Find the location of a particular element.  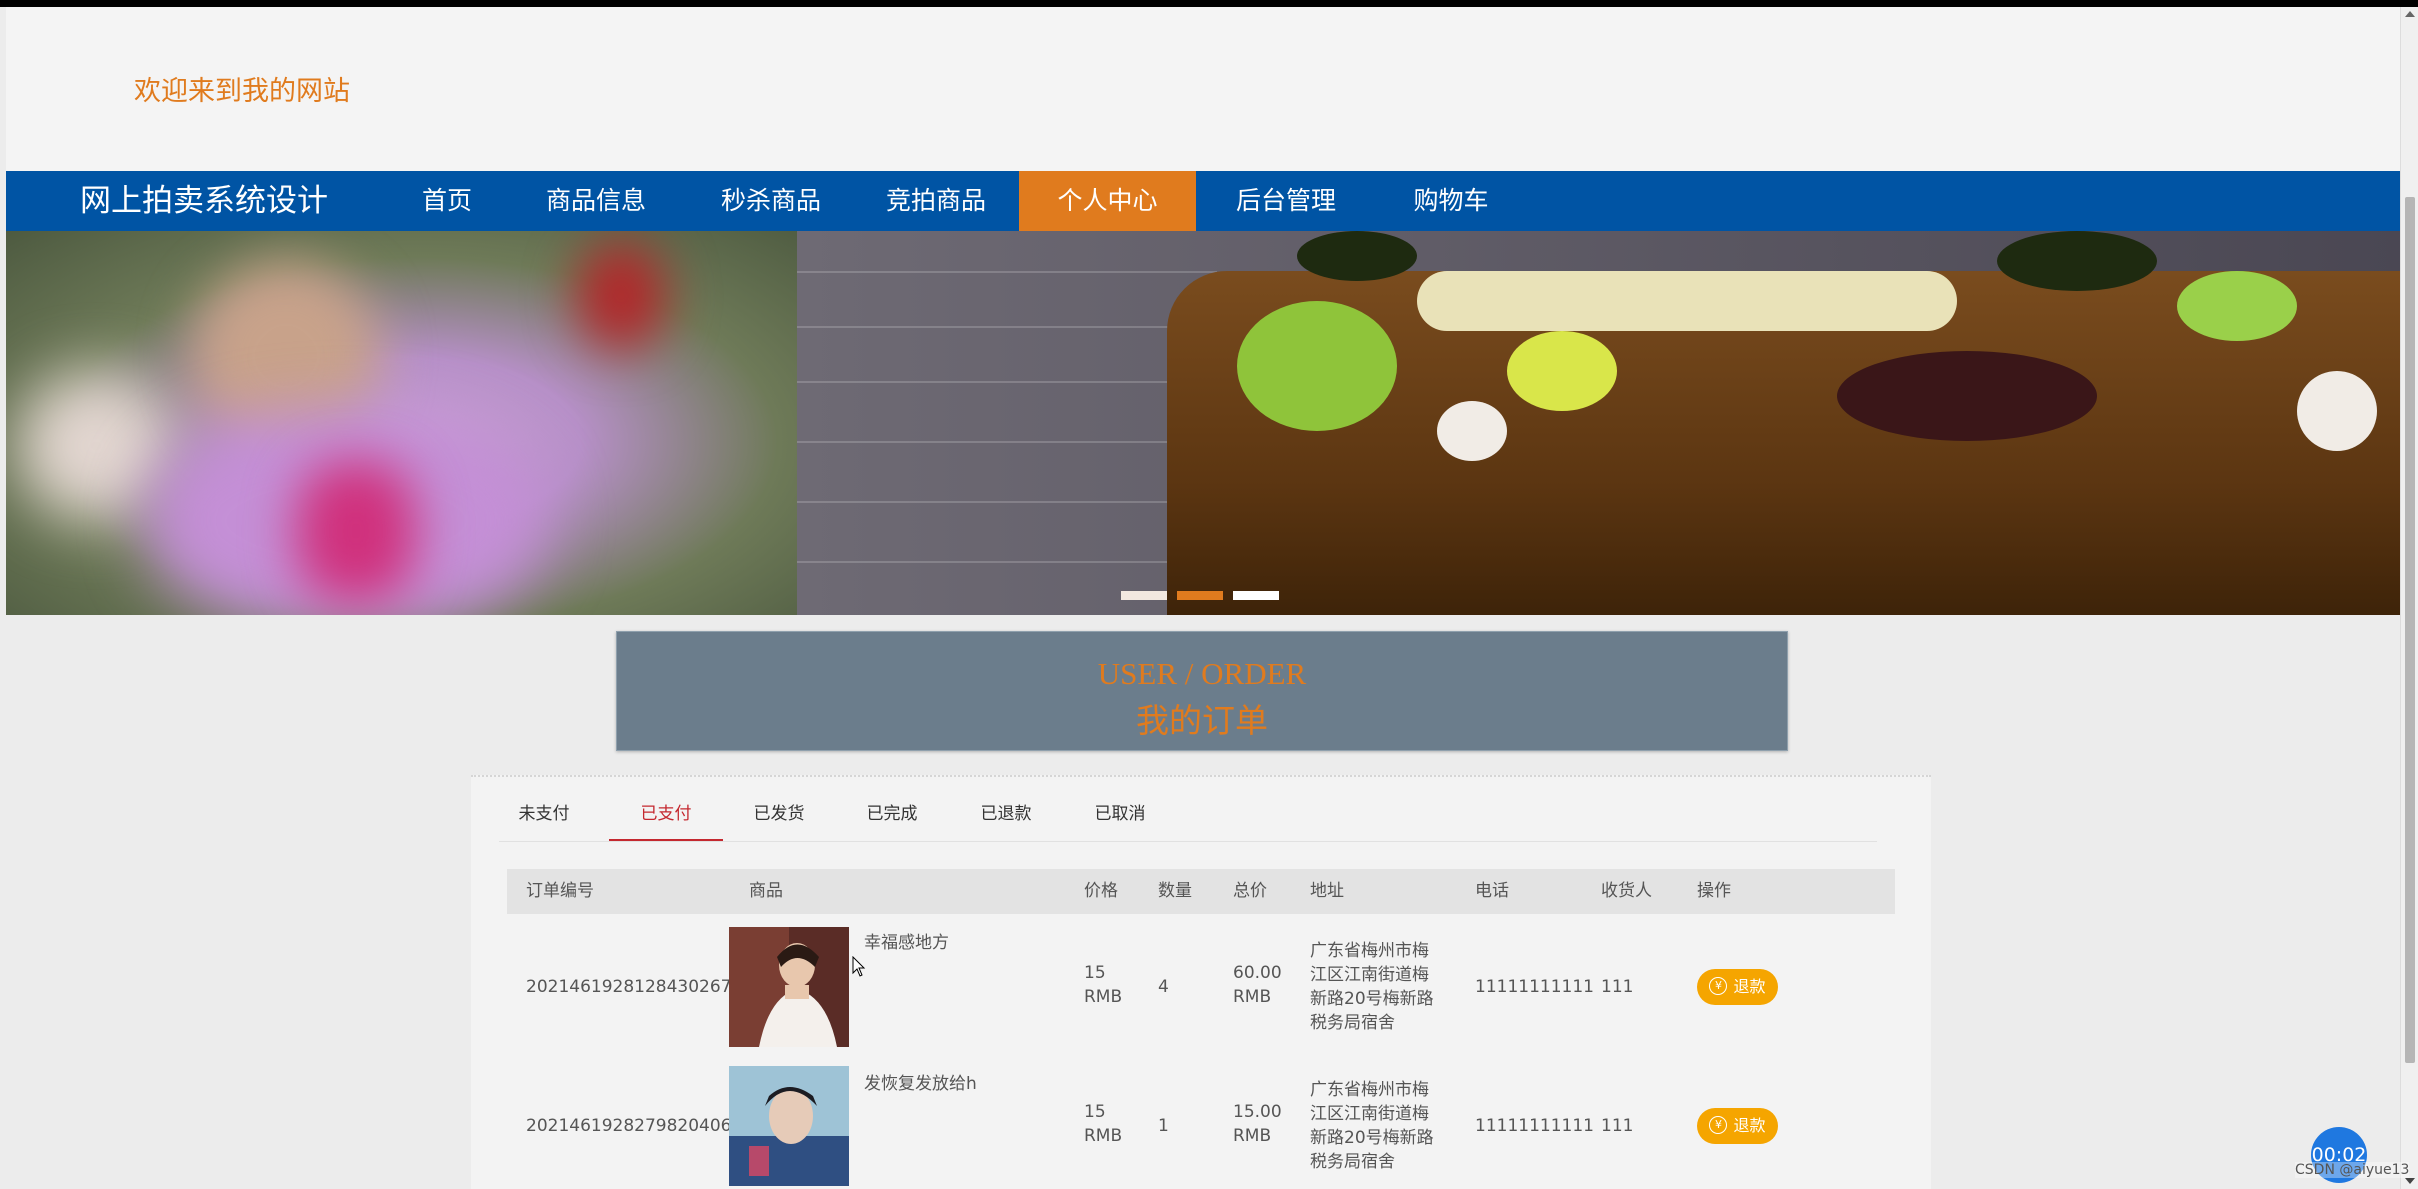

quantity: 1 is located at coordinates (1163, 1126).